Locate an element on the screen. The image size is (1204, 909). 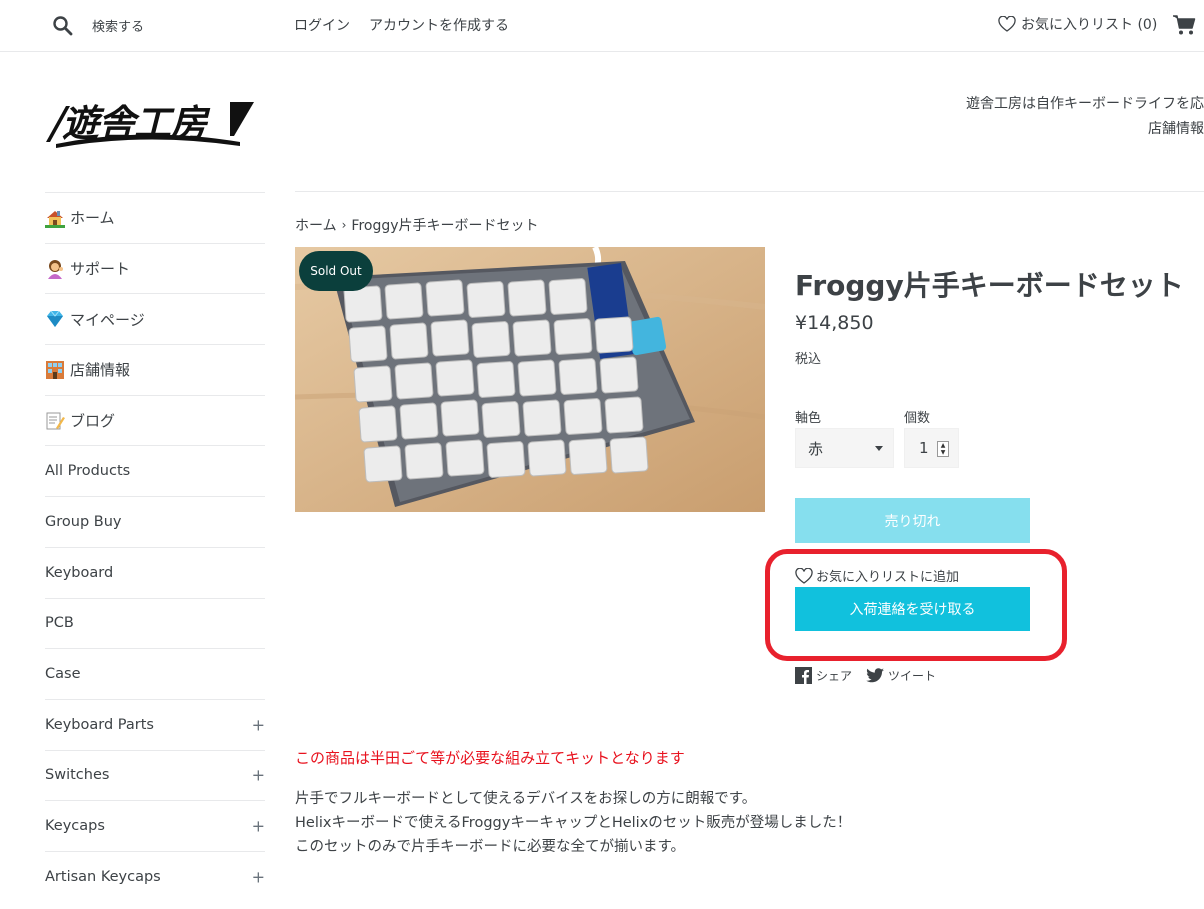
sidebar-item-switches: Switches + is located at coordinates (155, 775).